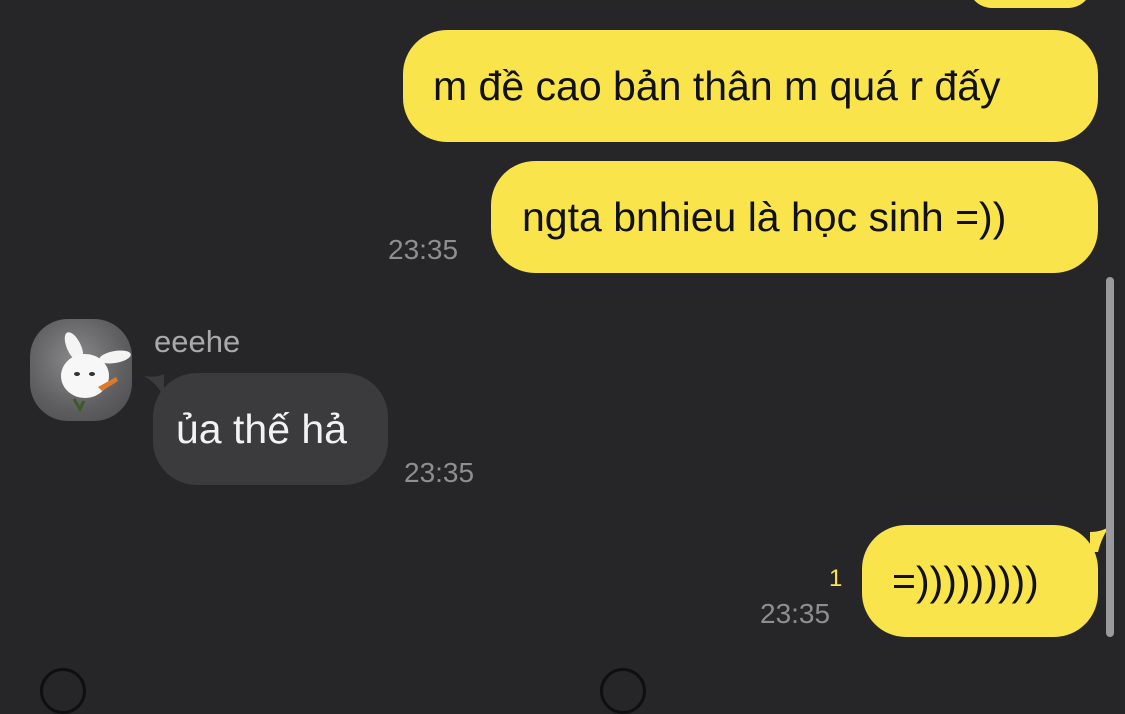 The image size is (1125, 714). What do you see at coordinates (96, 372) in the screenshot?
I see `bunny-avatar-icon` at bounding box center [96, 372].